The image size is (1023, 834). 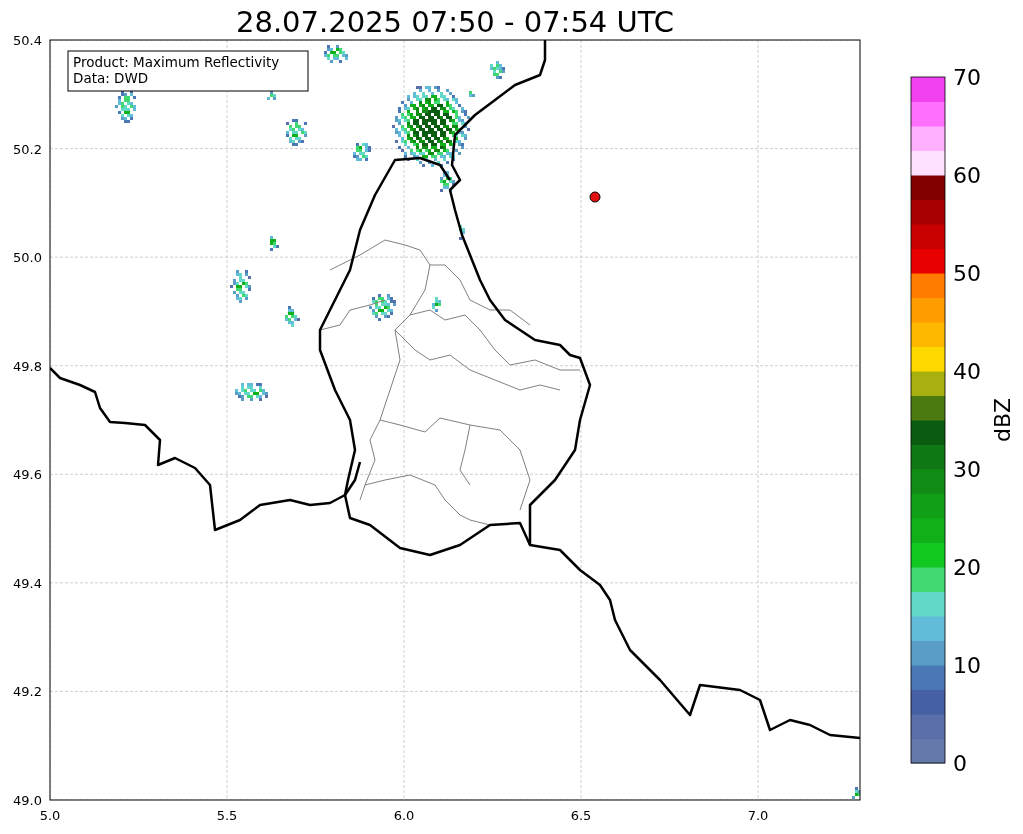 What do you see at coordinates (27, 149) in the screenshot?
I see `y-tick-label: 50.2` at bounding box center [27, 149].